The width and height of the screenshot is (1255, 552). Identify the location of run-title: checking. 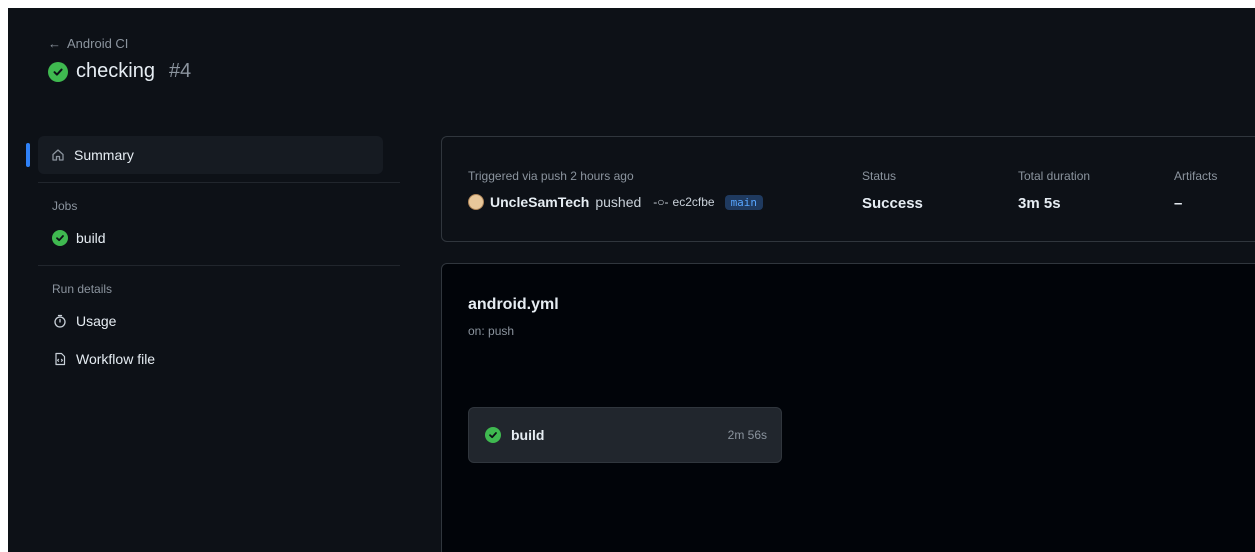
(115, 71).